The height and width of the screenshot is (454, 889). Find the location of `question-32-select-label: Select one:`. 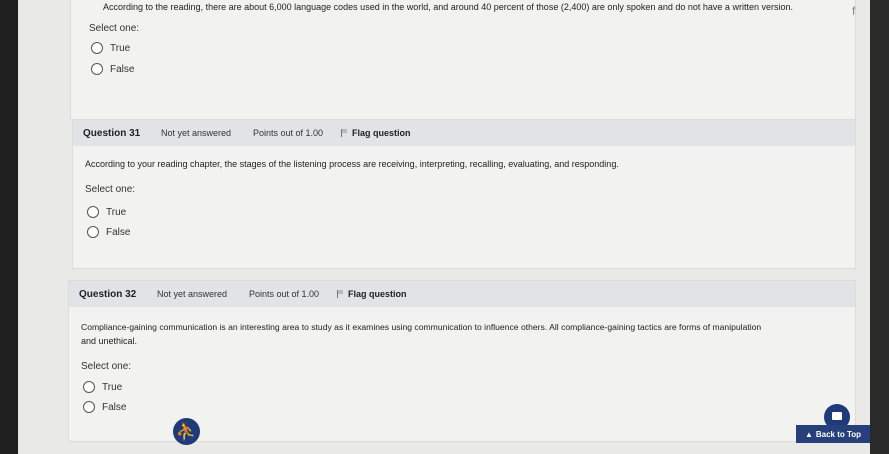

question-32-select-label: Select one: is located at coordinates (106, 366).